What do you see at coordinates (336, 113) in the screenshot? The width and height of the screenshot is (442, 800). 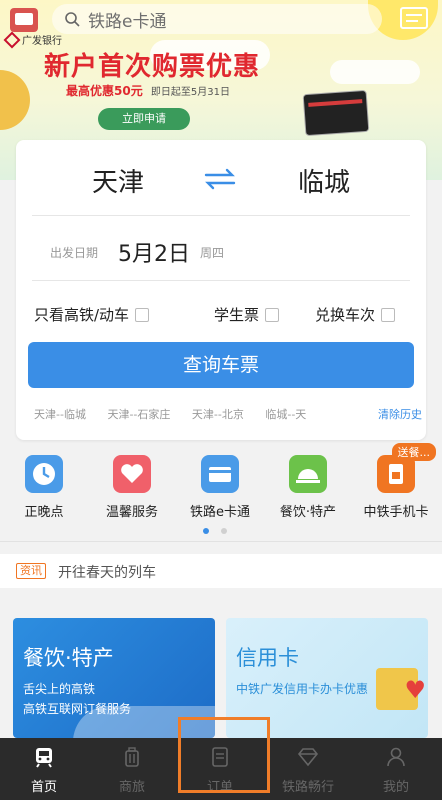 I see `credit-card-image` at bounding box center [336, 113].